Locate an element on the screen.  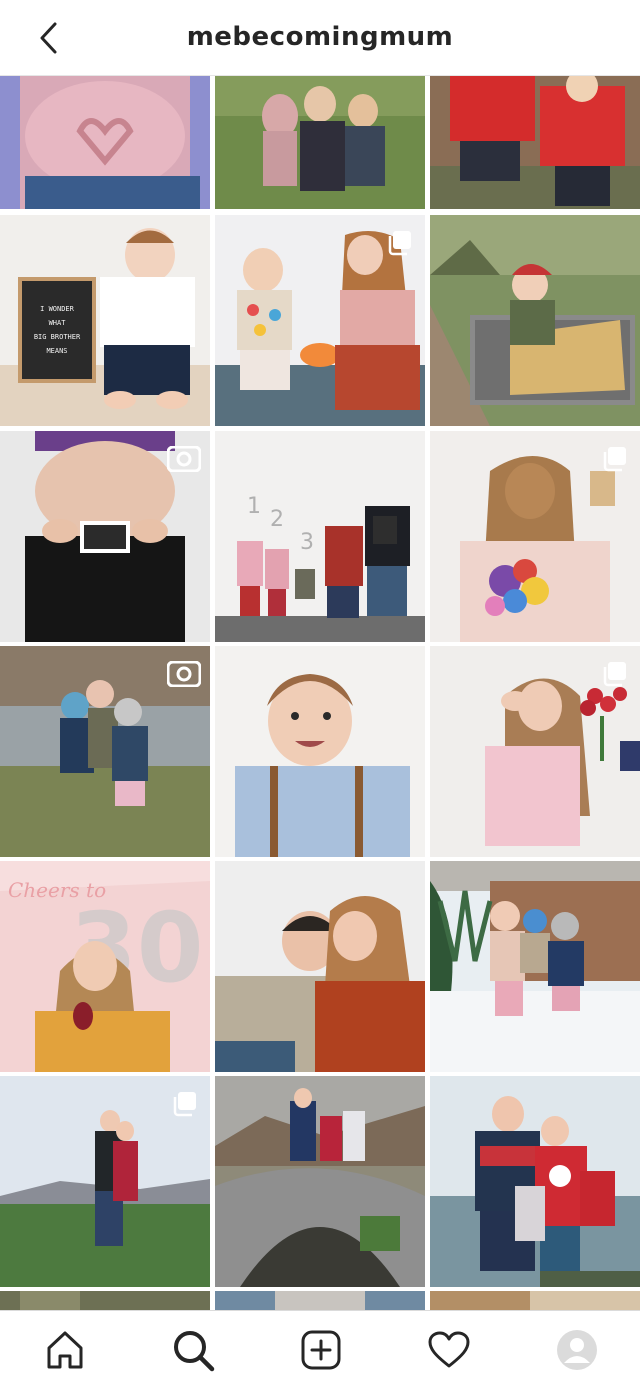
tab-search is located at coordinates (193, 1350).